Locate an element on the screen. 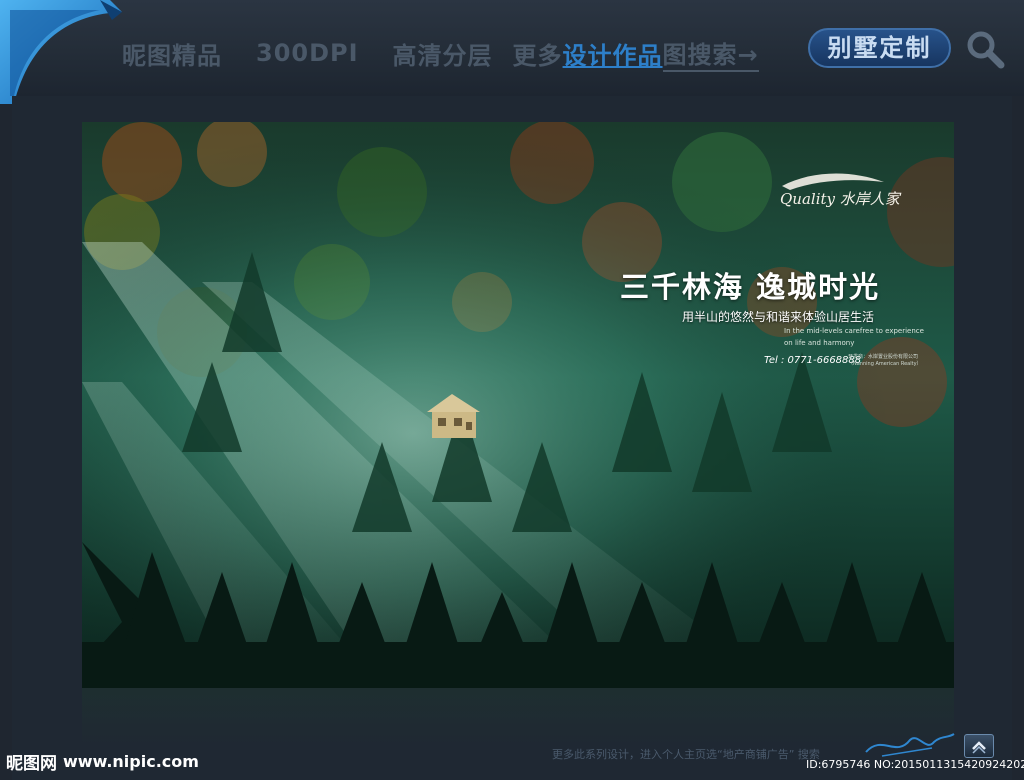  footer-brand-name: 昵图网 is located at coordinates (31, 763).